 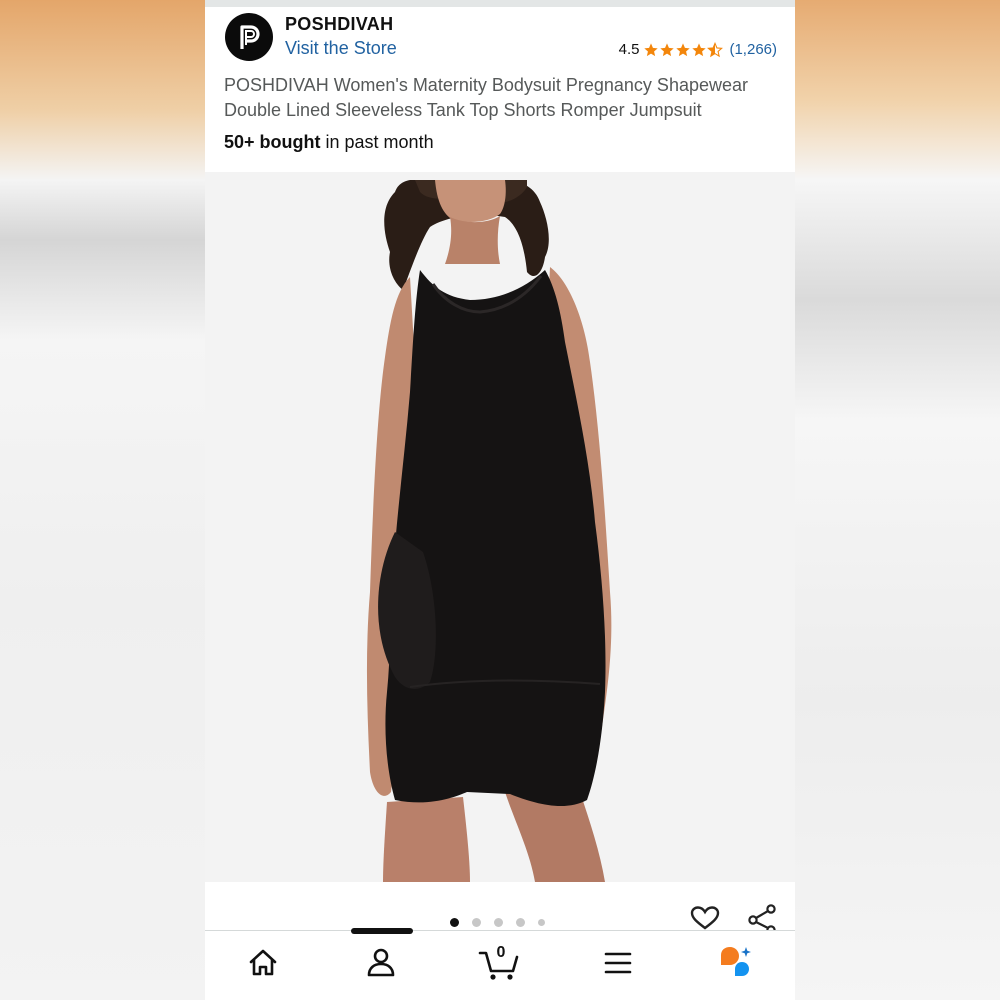 I want to click on active-tab-indicator, so click(x=382, y=931).